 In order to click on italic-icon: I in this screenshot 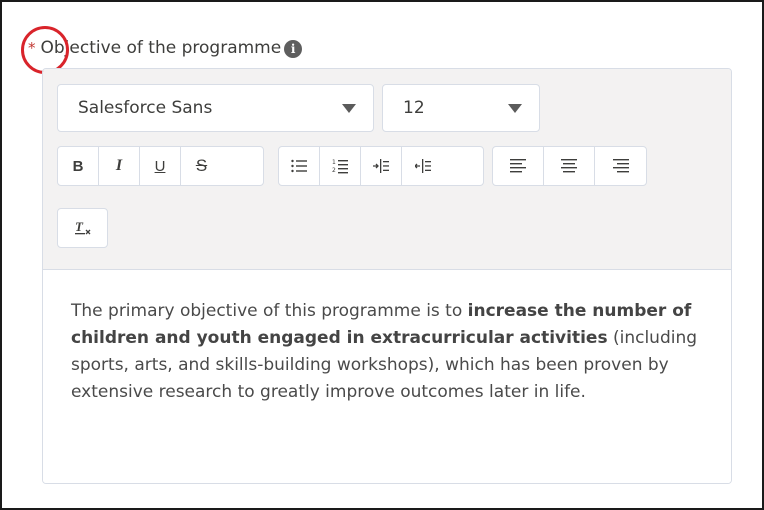, I will do `click(119, 165)`.